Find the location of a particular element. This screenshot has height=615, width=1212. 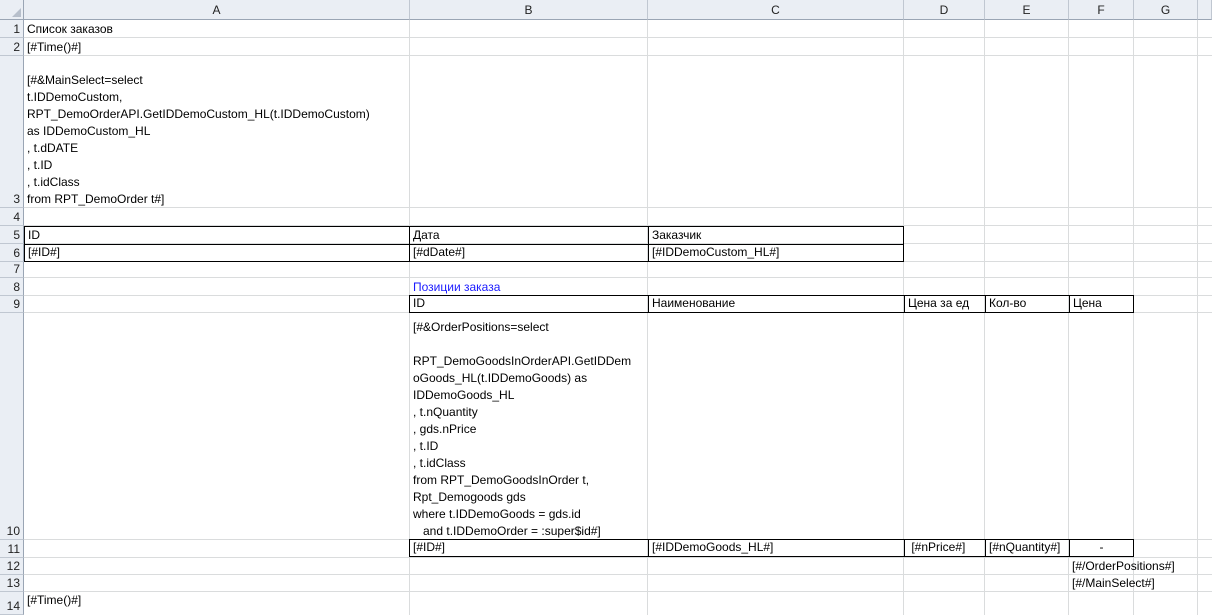

column-header-a: A is located at coordinates (217, 10).